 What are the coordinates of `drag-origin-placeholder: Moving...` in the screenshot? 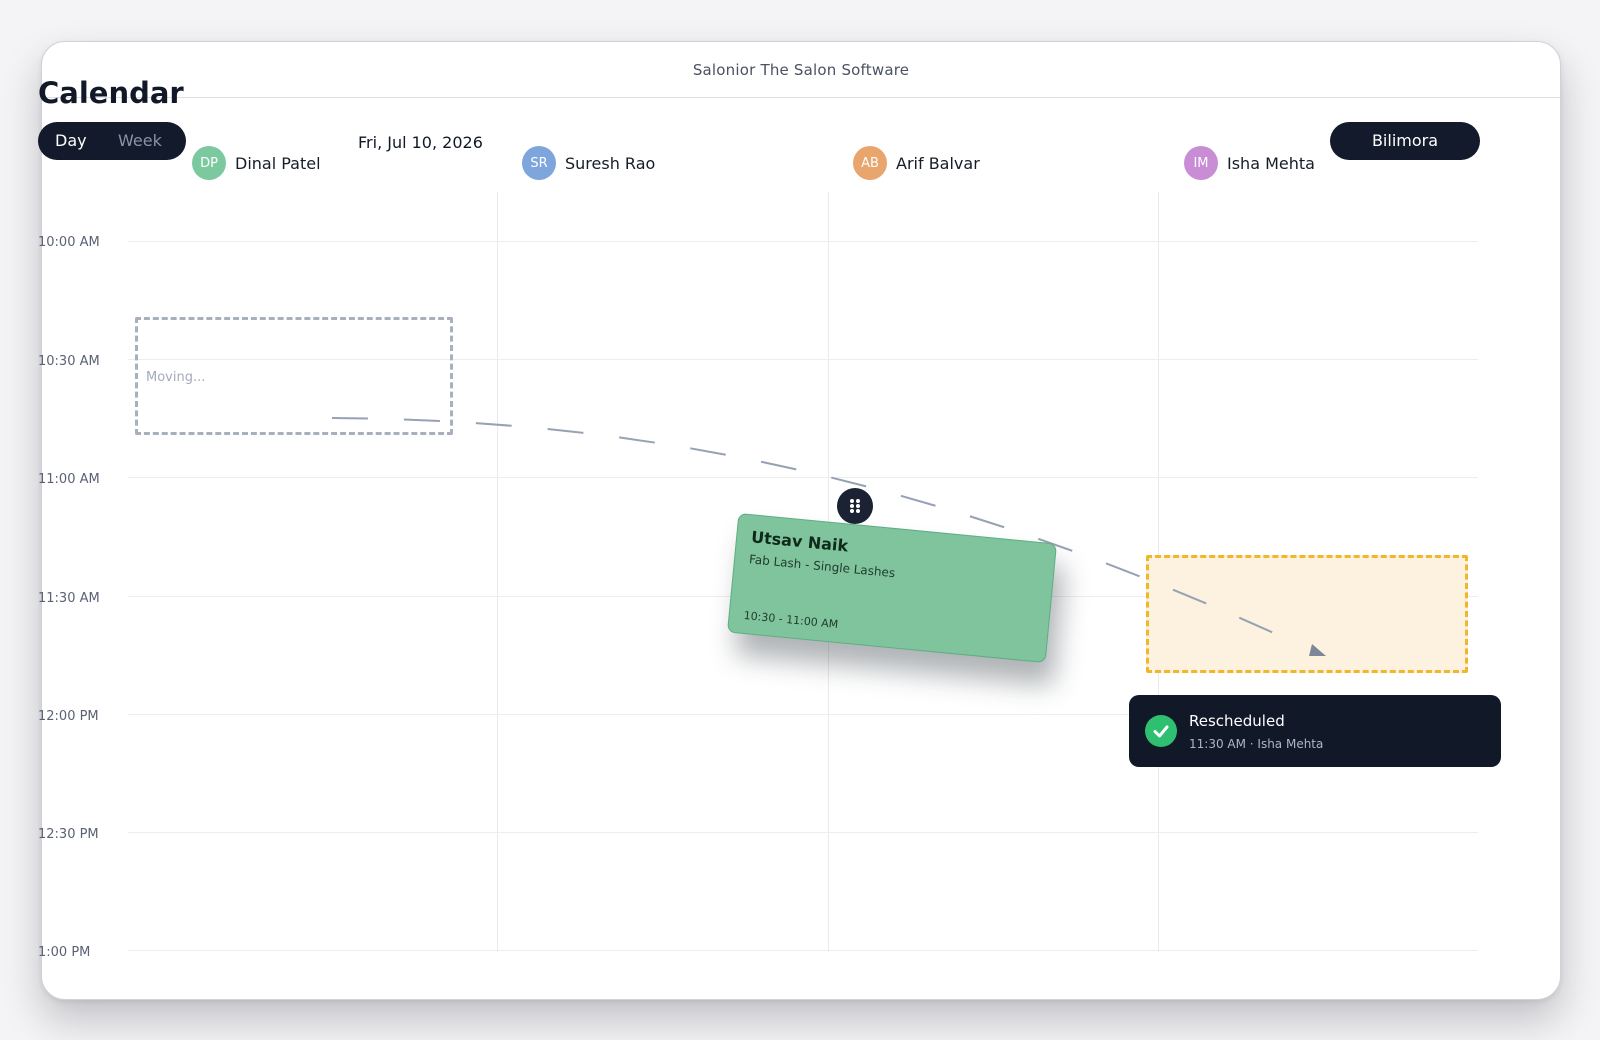 It's located at (294, 376).